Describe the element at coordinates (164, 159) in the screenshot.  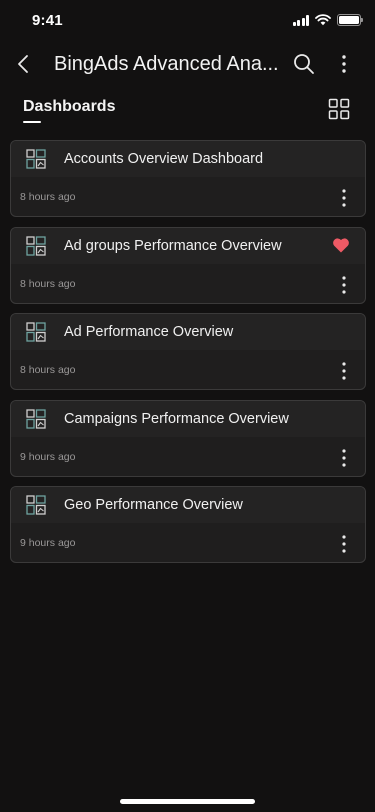
I see `dashboard-title: Accounts Overview Dashboard` at that location.